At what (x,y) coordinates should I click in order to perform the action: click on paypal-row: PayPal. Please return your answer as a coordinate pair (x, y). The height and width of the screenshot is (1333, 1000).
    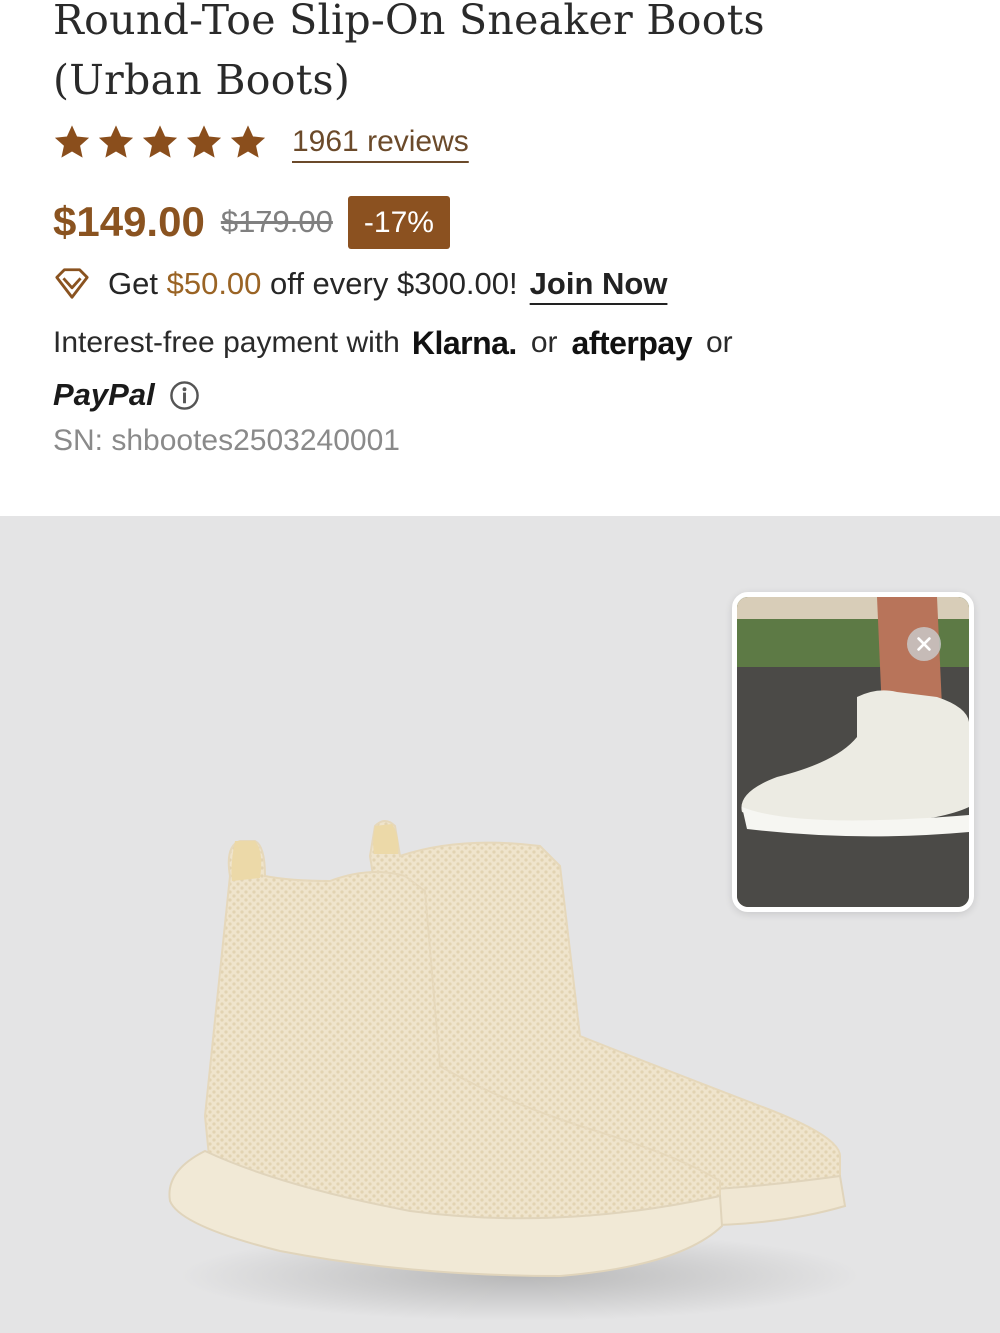
    Looking at the image, I should click on (126, 395).